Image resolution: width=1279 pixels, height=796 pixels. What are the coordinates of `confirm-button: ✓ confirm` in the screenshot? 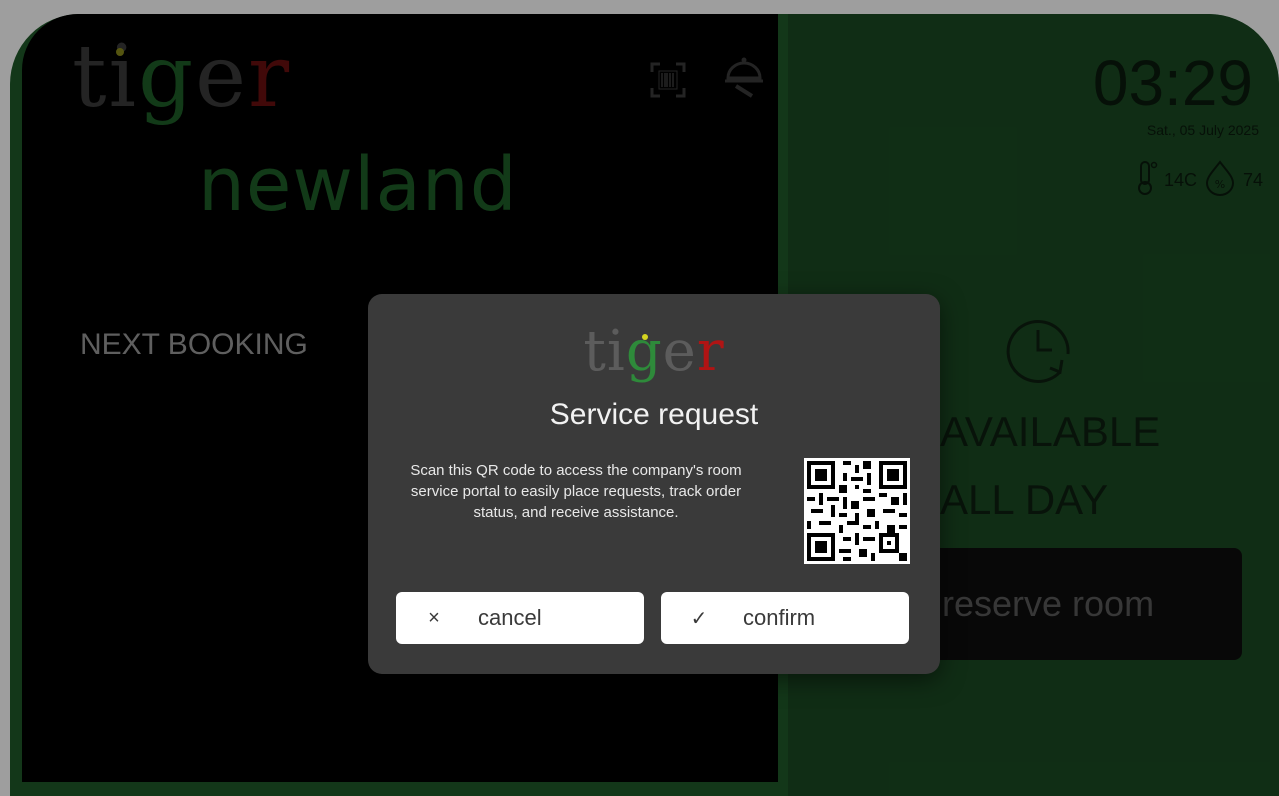 It's located at (785, 618).